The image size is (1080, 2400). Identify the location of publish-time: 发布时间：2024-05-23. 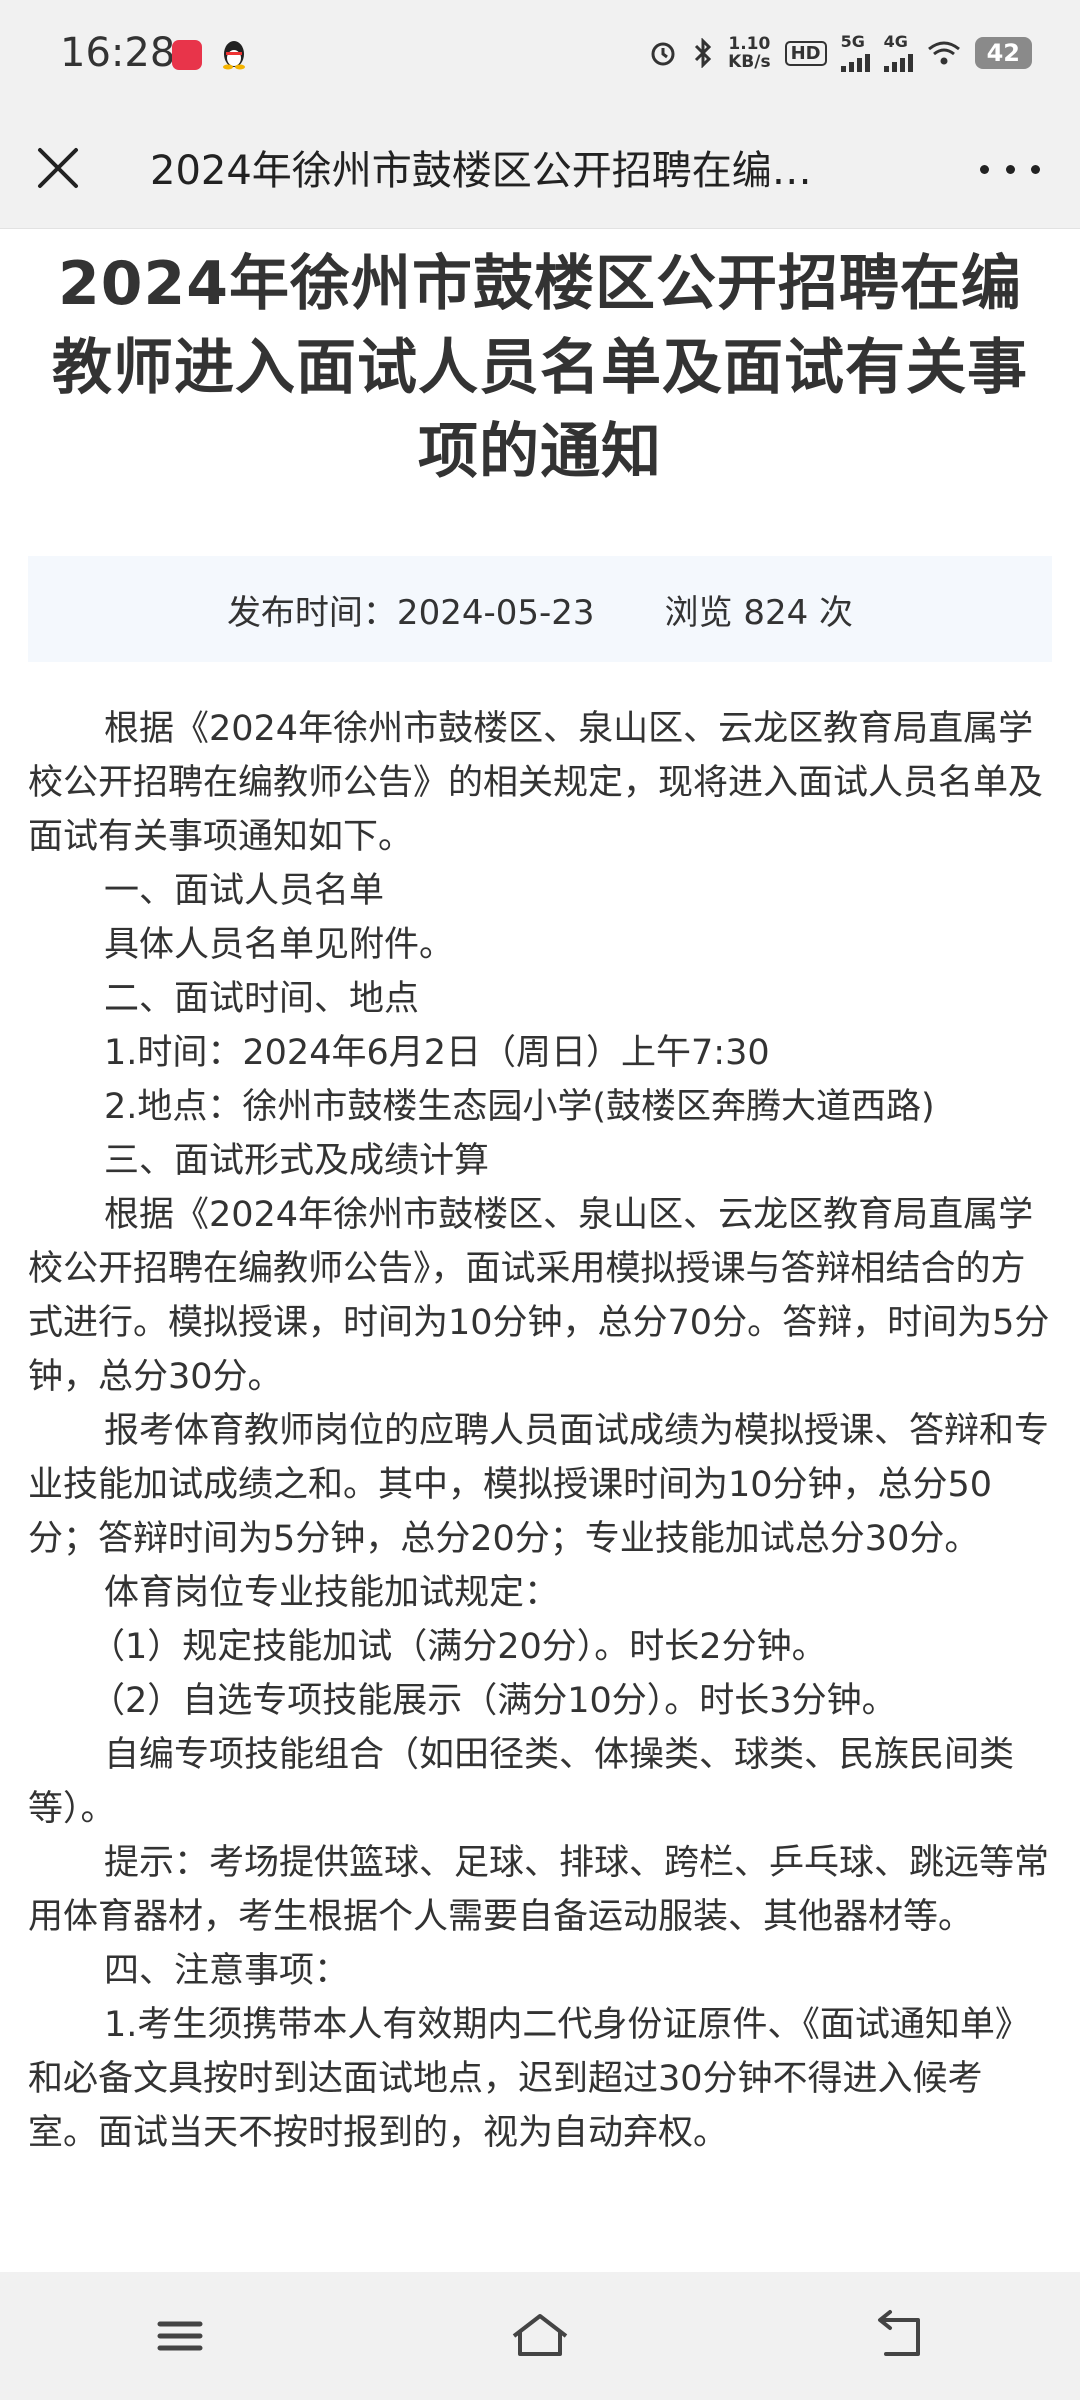
(410, 612).